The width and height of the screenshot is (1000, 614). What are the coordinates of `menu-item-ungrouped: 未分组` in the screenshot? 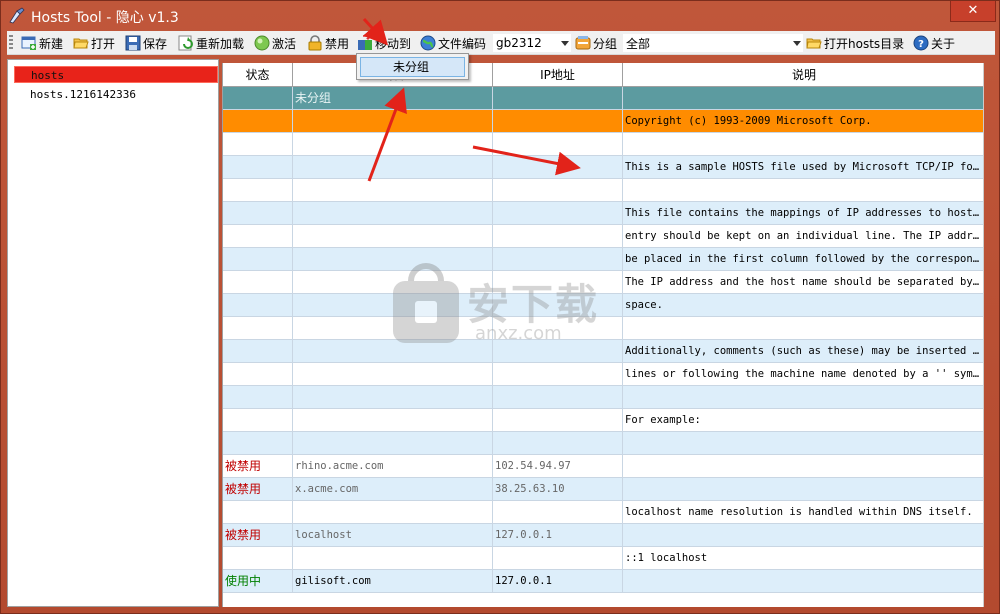 It's located at (412, 67).